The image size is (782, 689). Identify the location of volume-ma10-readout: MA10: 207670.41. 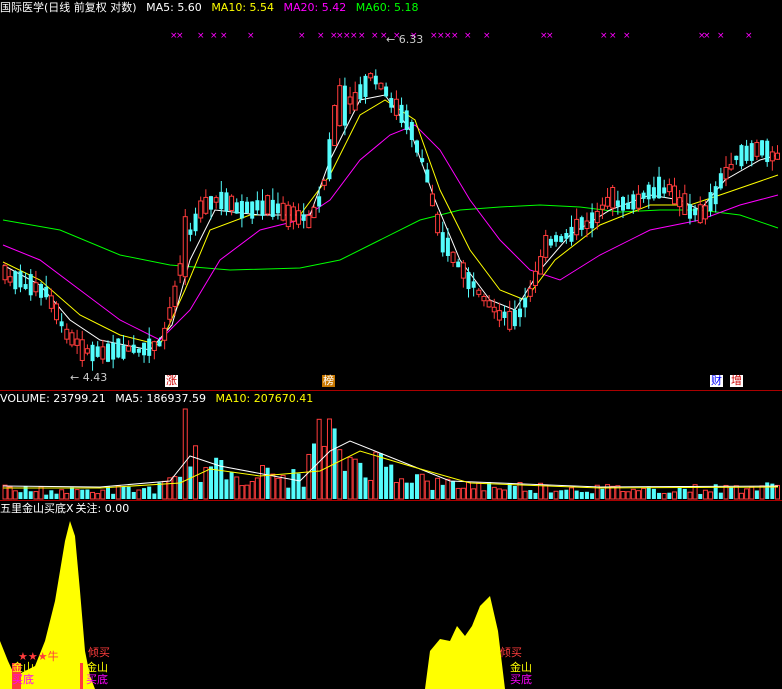
(264, 398).